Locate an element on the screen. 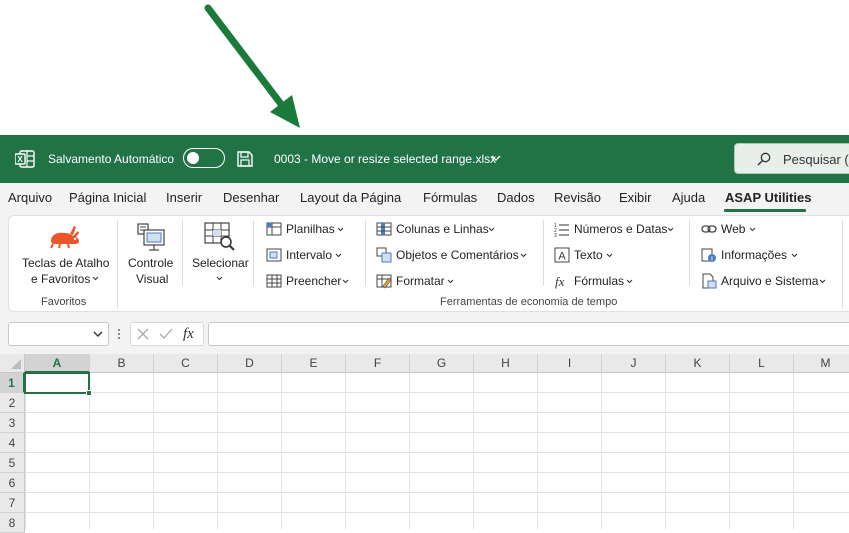  column-header-m: M is located at coordinates (821, 363).